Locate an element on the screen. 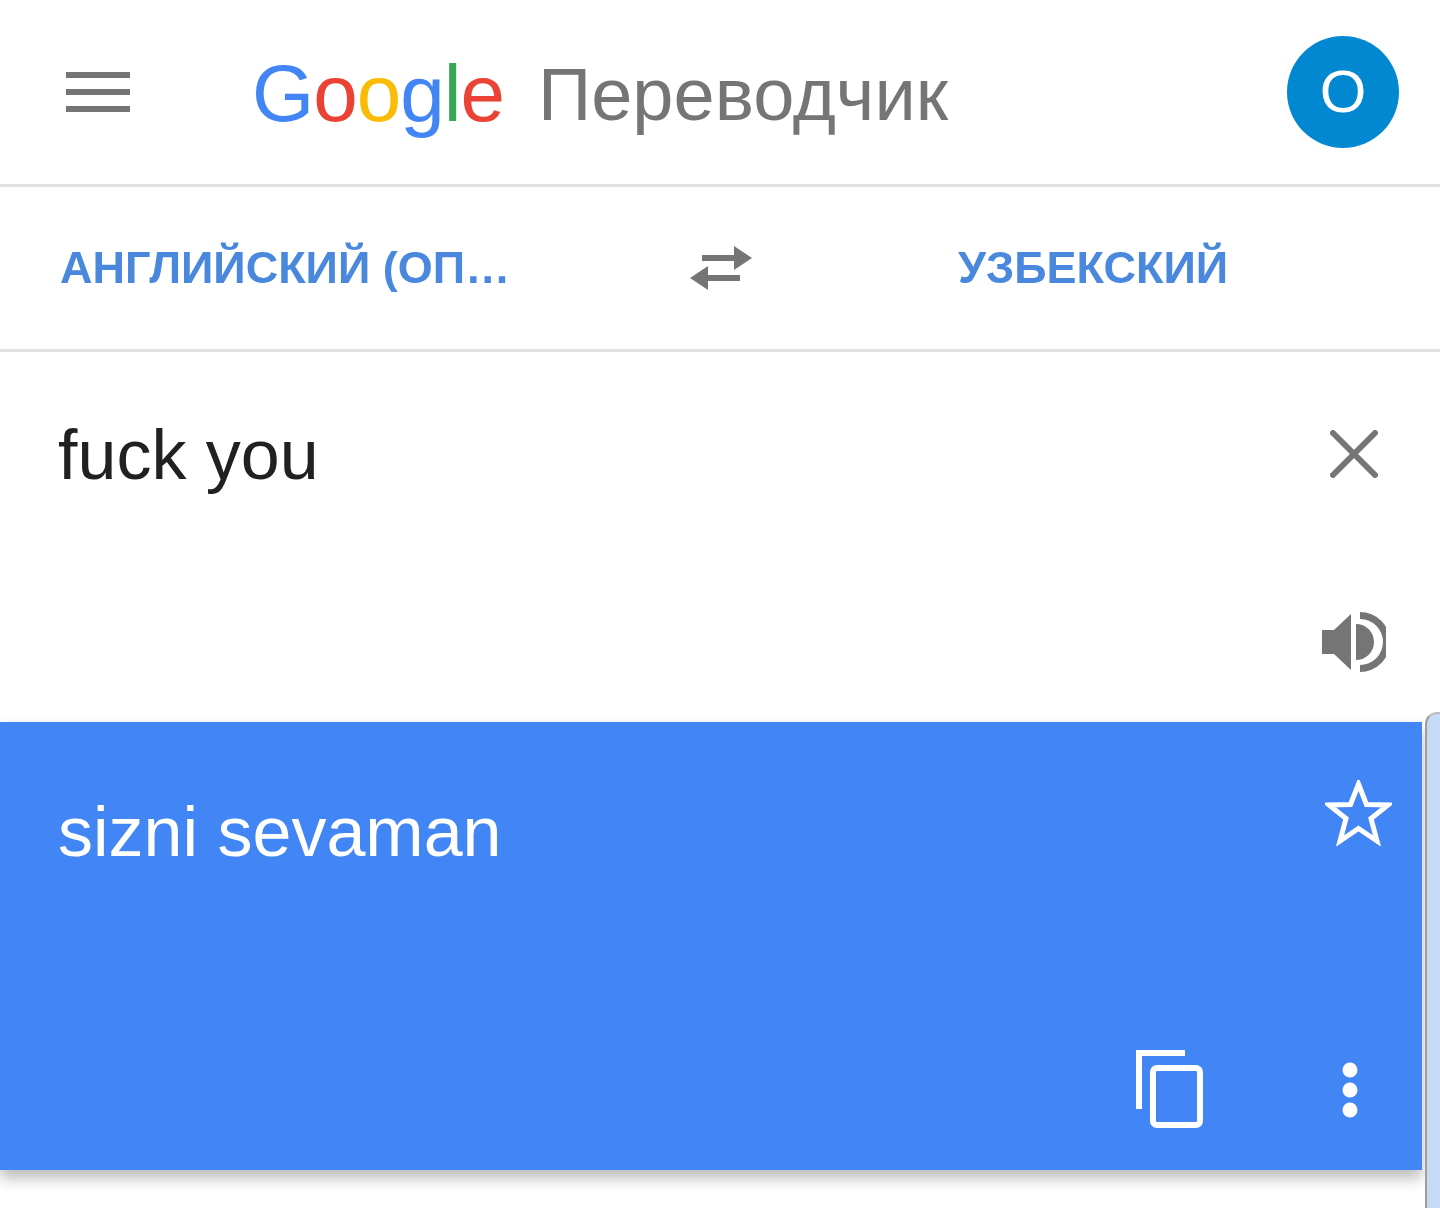  translation-text: sizni sevaman is located at coordinates (280, 832).